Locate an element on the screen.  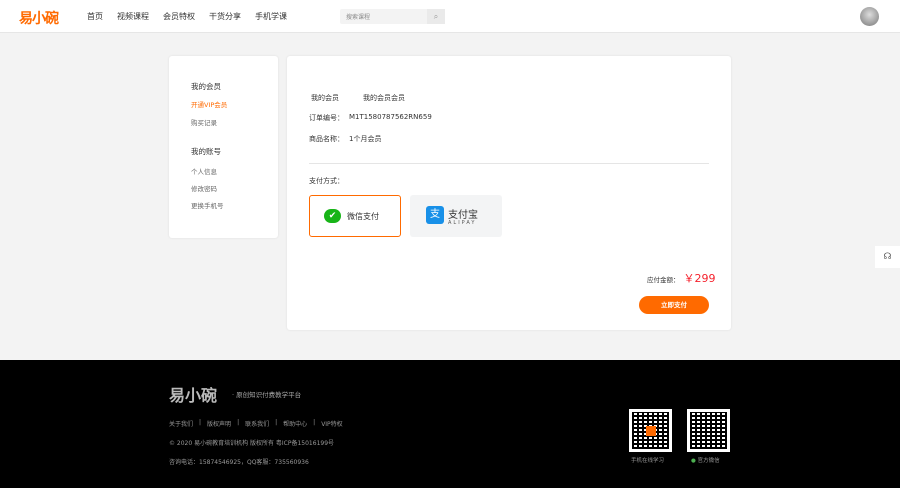
footer-logo: 易小碗 is located at coordinates (193, 395).